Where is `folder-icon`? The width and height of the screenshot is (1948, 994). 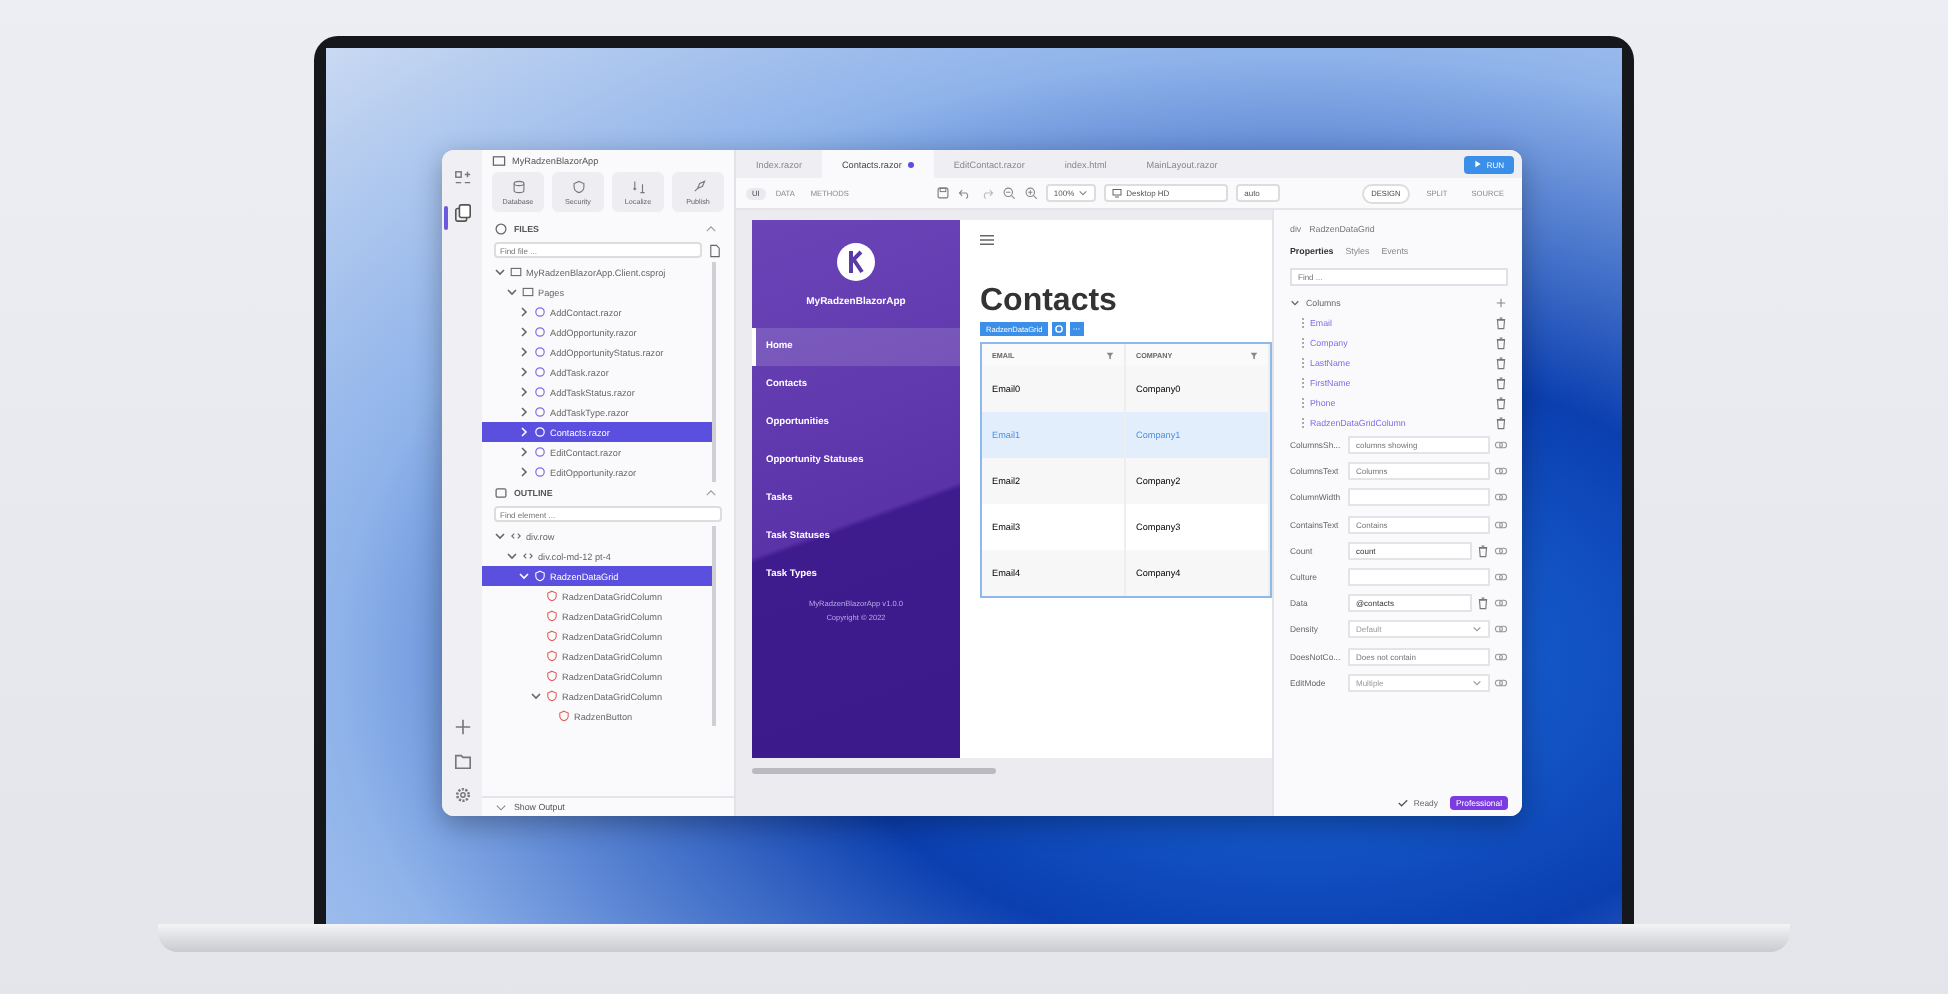 folder-icon is located at coordinates (462, 761).